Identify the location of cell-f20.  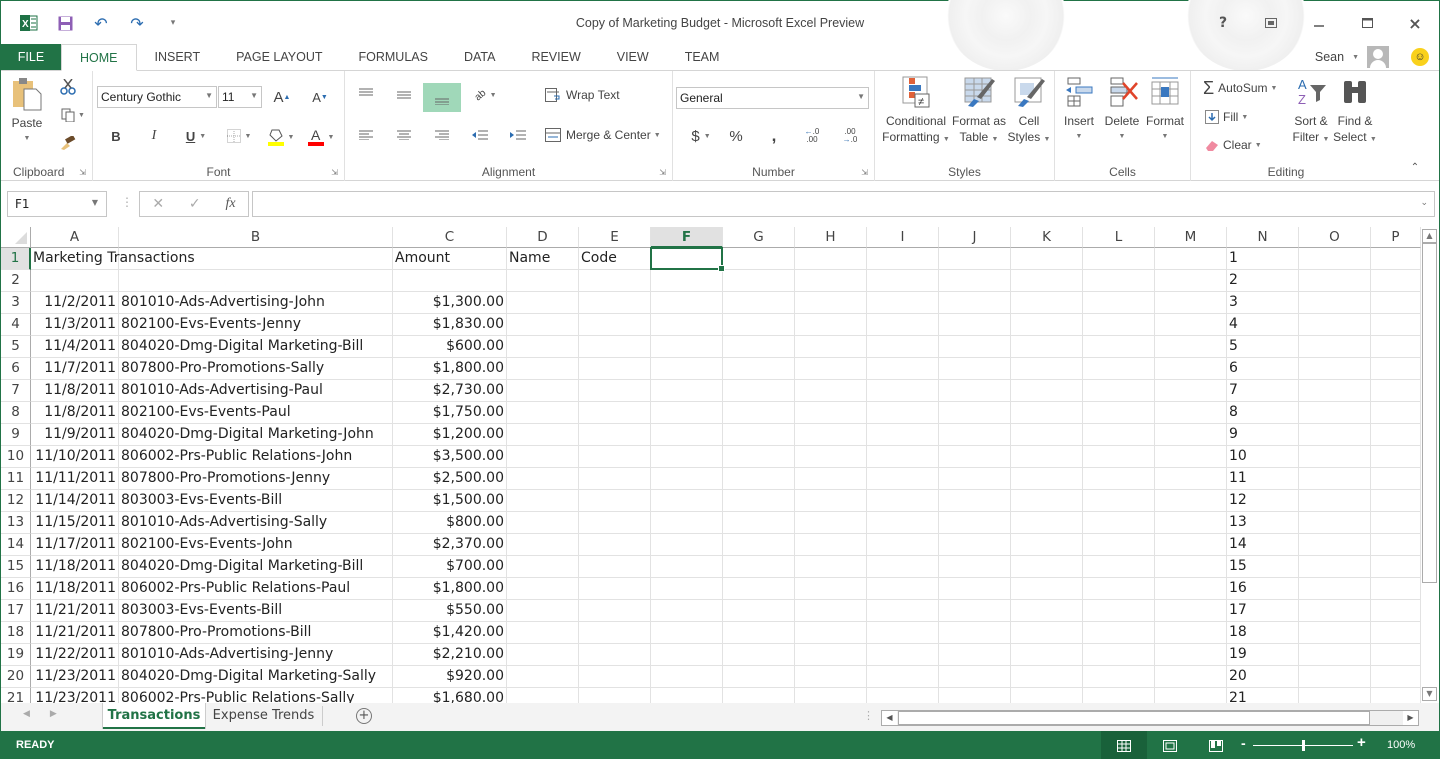
(687, 677).